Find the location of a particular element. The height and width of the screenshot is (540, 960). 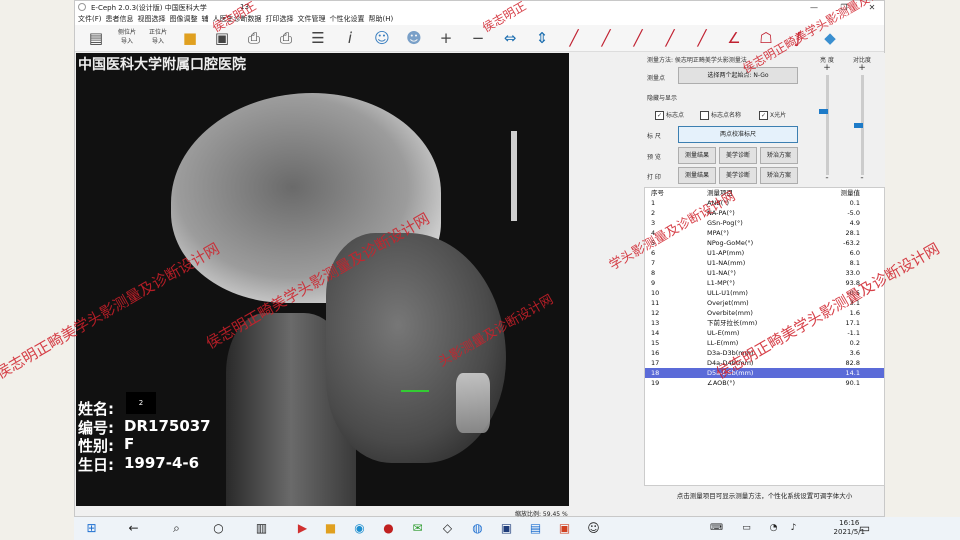

powerpoint-icon: ▣ is located at coordinates (564, 528).